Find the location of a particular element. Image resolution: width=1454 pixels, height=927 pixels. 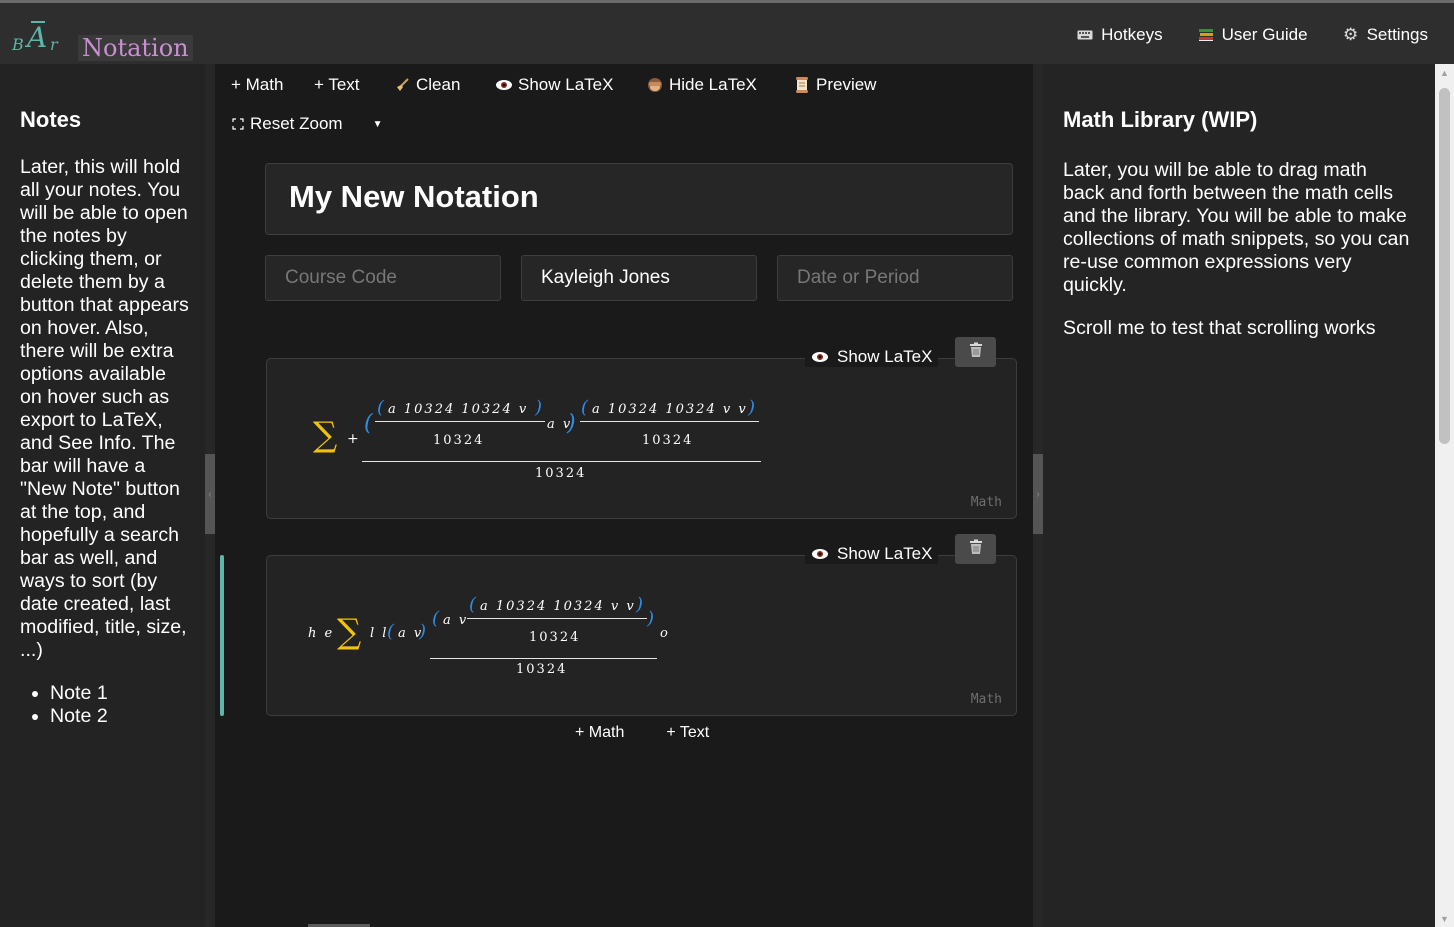

add-math-cell-button: + Math is located at coordinates (599, 733).